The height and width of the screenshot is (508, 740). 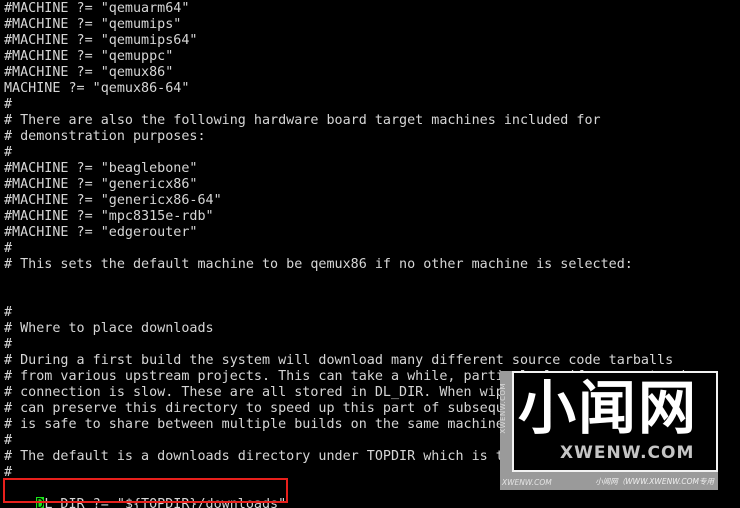 What do you see at coordinates (105, 136) in the screenshot?
I see `terminal-line: # demonstration purposes:` at bounding box center [105, 136].